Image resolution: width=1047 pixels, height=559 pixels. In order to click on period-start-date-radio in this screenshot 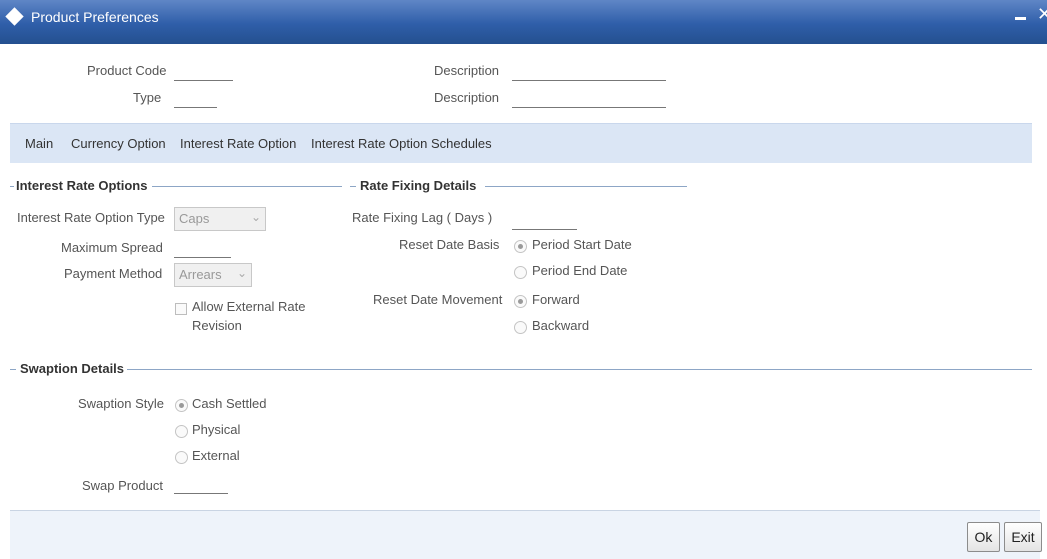, I will do `click(520, 246)`.